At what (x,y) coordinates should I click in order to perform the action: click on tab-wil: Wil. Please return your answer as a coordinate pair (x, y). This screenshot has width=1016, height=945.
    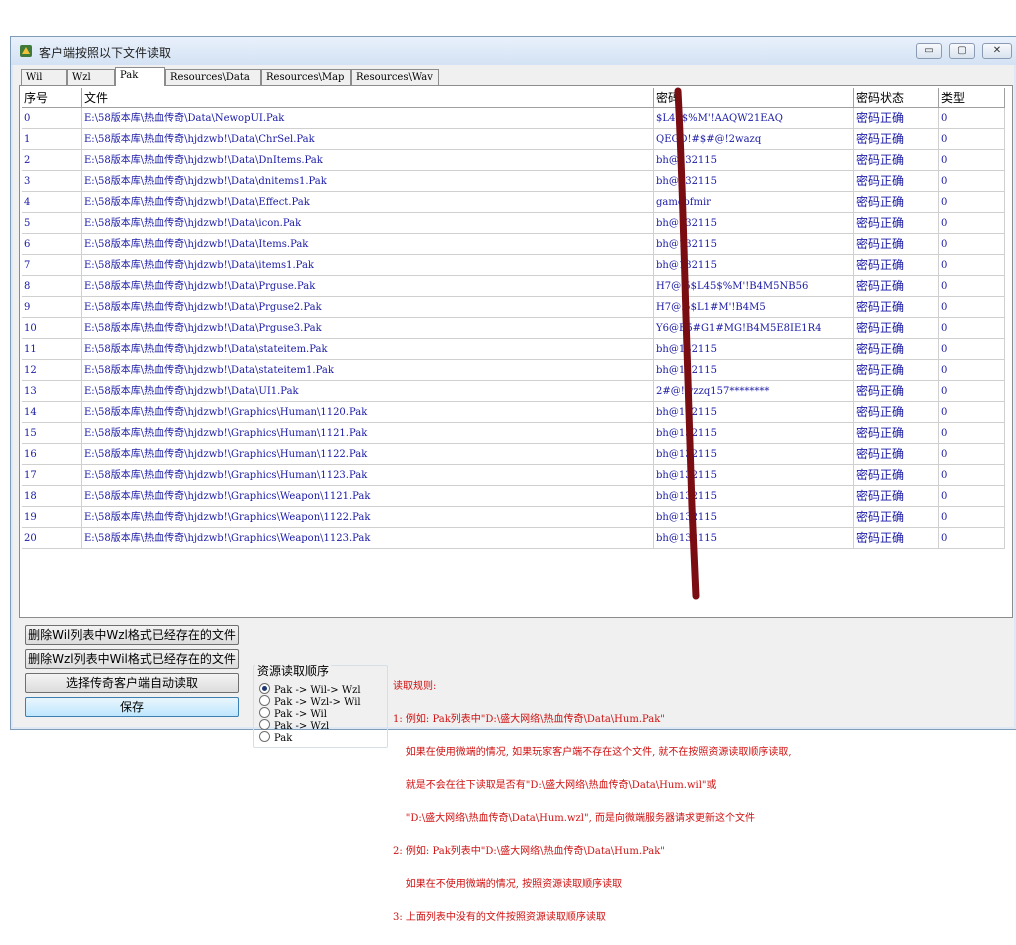
    Looking at the image, I should click on (44, 77).